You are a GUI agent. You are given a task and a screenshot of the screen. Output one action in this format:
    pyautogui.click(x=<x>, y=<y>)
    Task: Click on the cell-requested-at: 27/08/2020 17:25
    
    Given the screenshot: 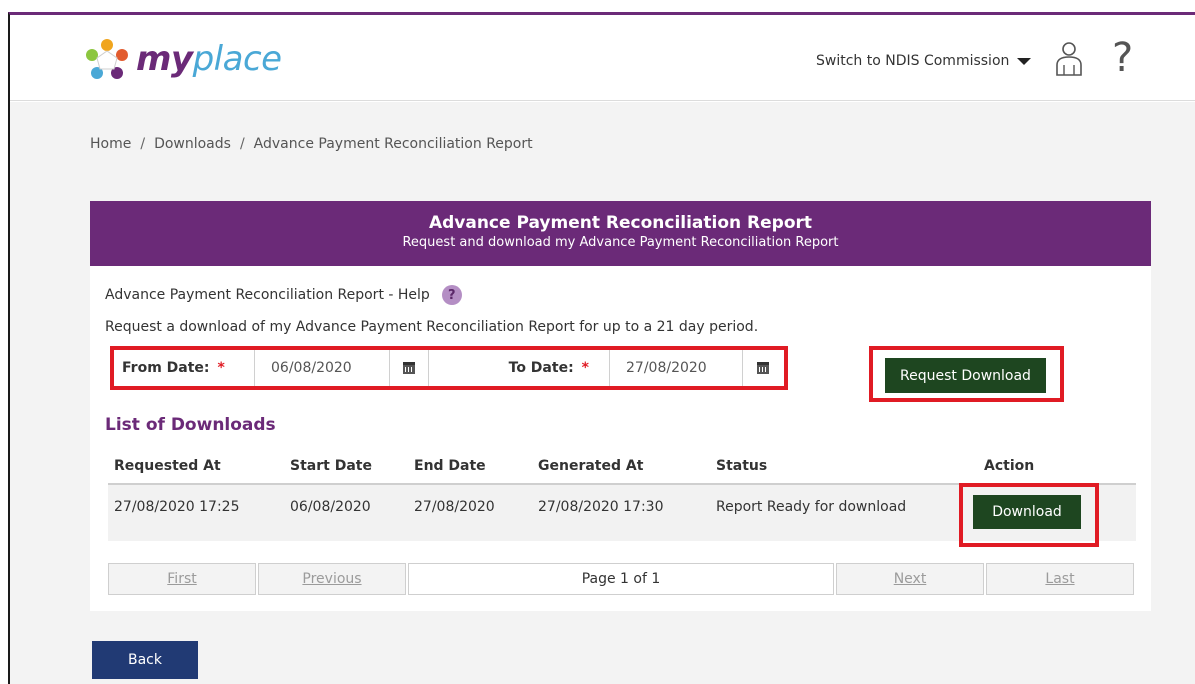 What is the action you would take?
    pyautogui.click(x=177, y=507)
    